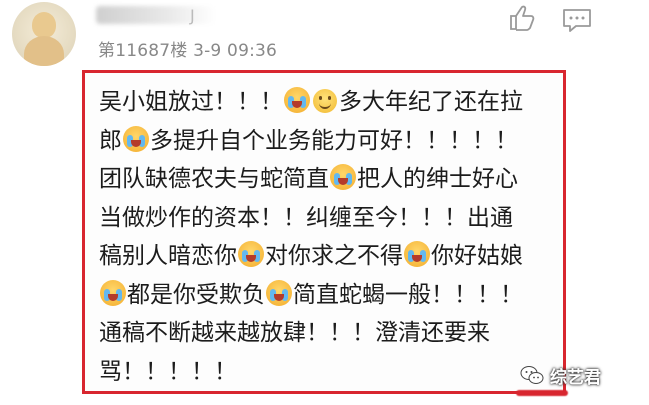 Image resolution: width=649 pixels, height=405 pixels. I want to click on comment-line-7: 通稿不断越来越放肆！！！澄清还要来, so click(327, 333).